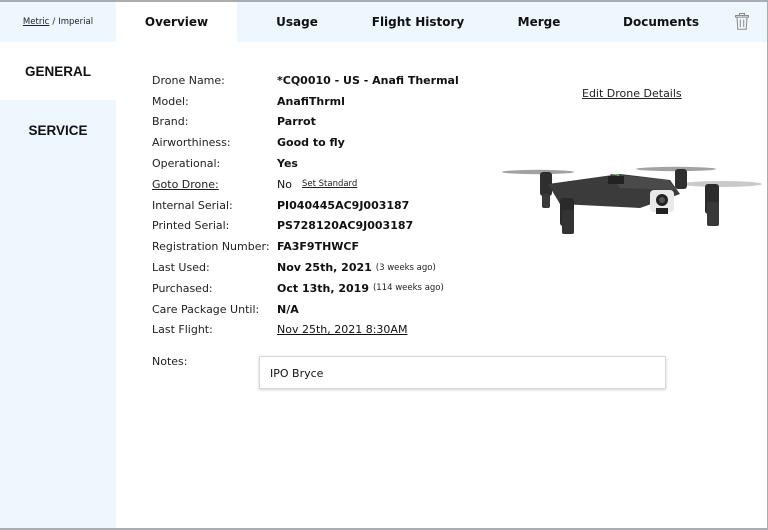 Image resolution: width=768 pixels, height=530 pixels. I want to click on detail-row-operational: Operational: Yes, so click(305, 163).